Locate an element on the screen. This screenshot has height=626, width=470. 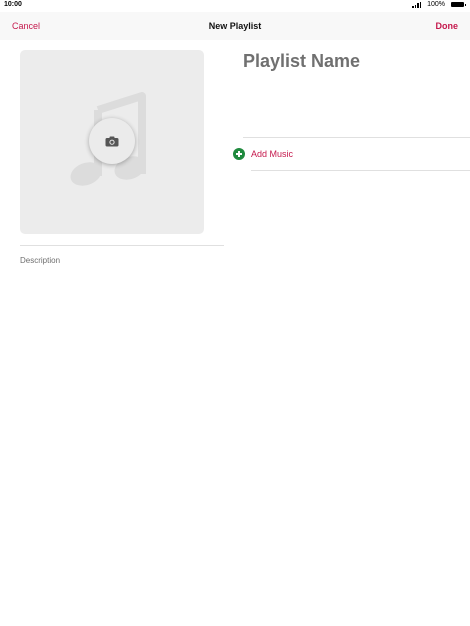
status-bar: 10:00 100% is located at coordinates (235, 6).